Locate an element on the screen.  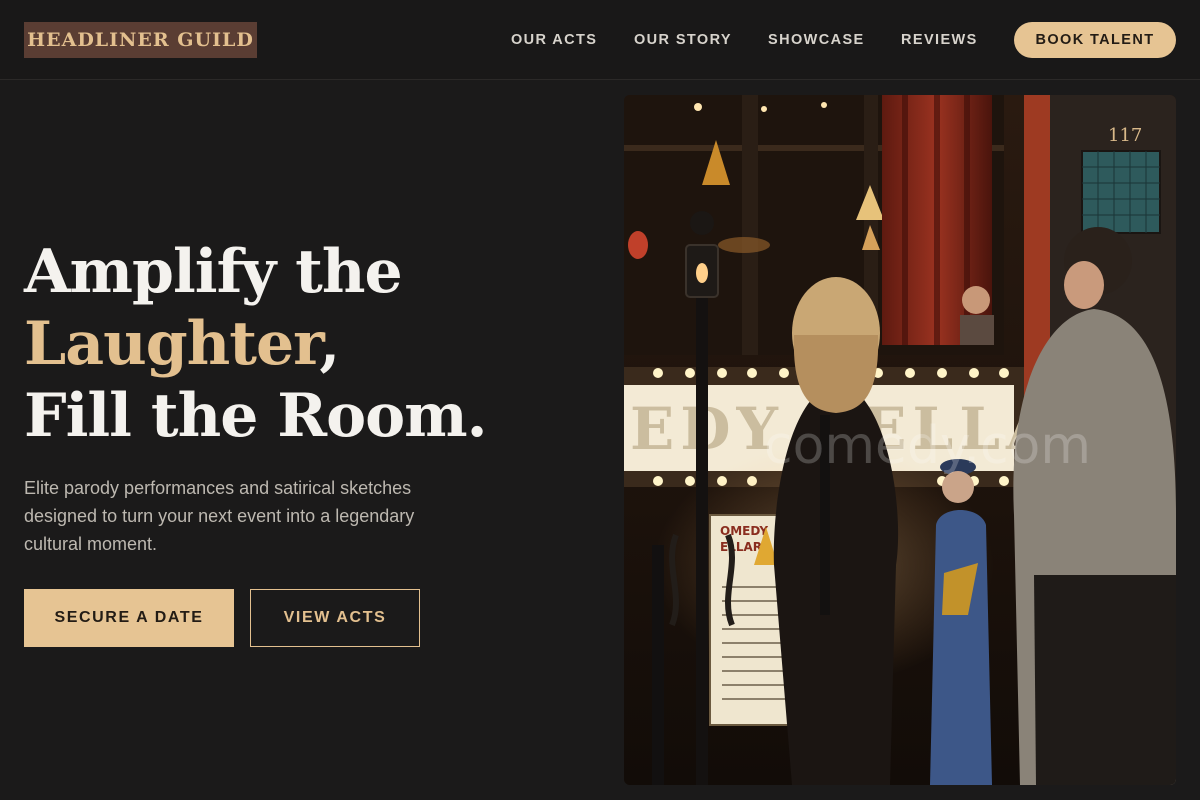
hero-title: Amplify the Laughter, Fill the Room. is located at coordinates (304, 344).